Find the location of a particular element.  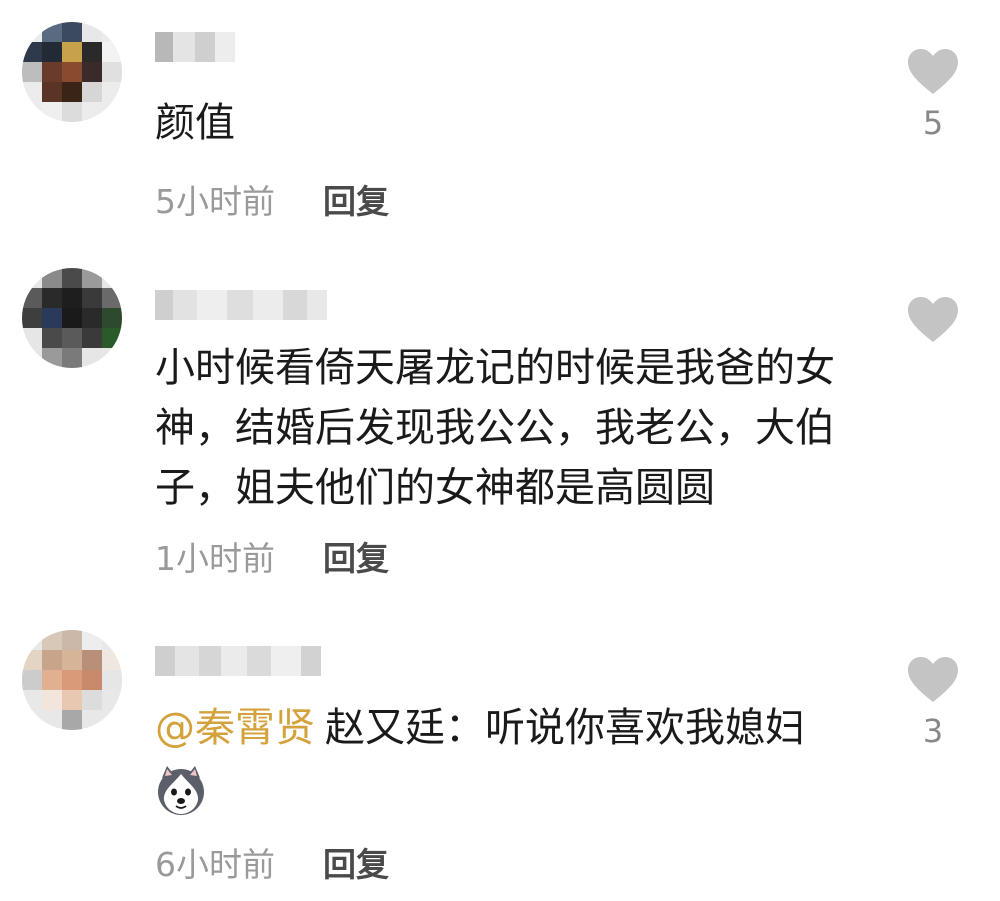

like-button is located at coordinates (933, 324).